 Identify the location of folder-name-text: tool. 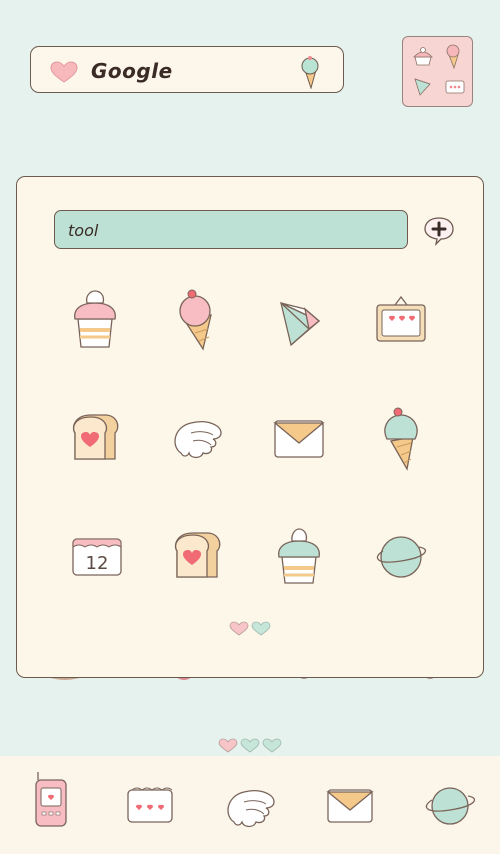
(83, 230).